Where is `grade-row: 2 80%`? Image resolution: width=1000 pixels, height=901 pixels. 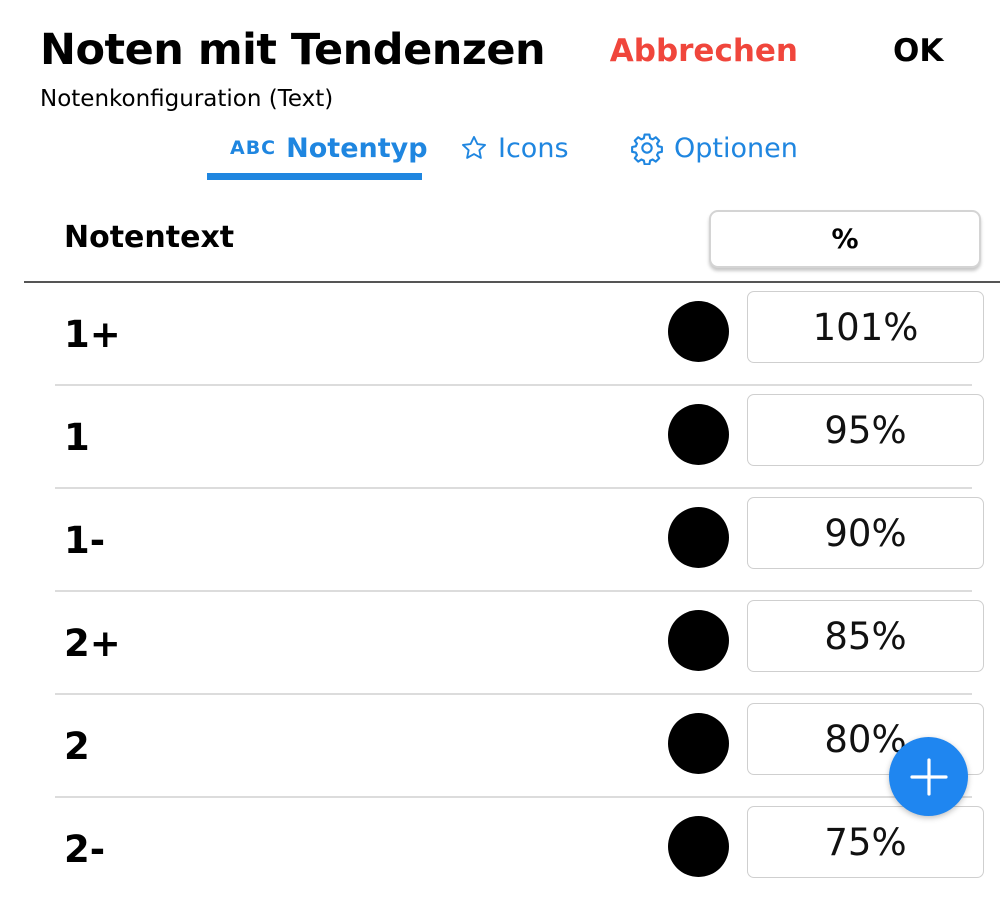
grade-row: 2 80% is located at coordinates (500, 746).